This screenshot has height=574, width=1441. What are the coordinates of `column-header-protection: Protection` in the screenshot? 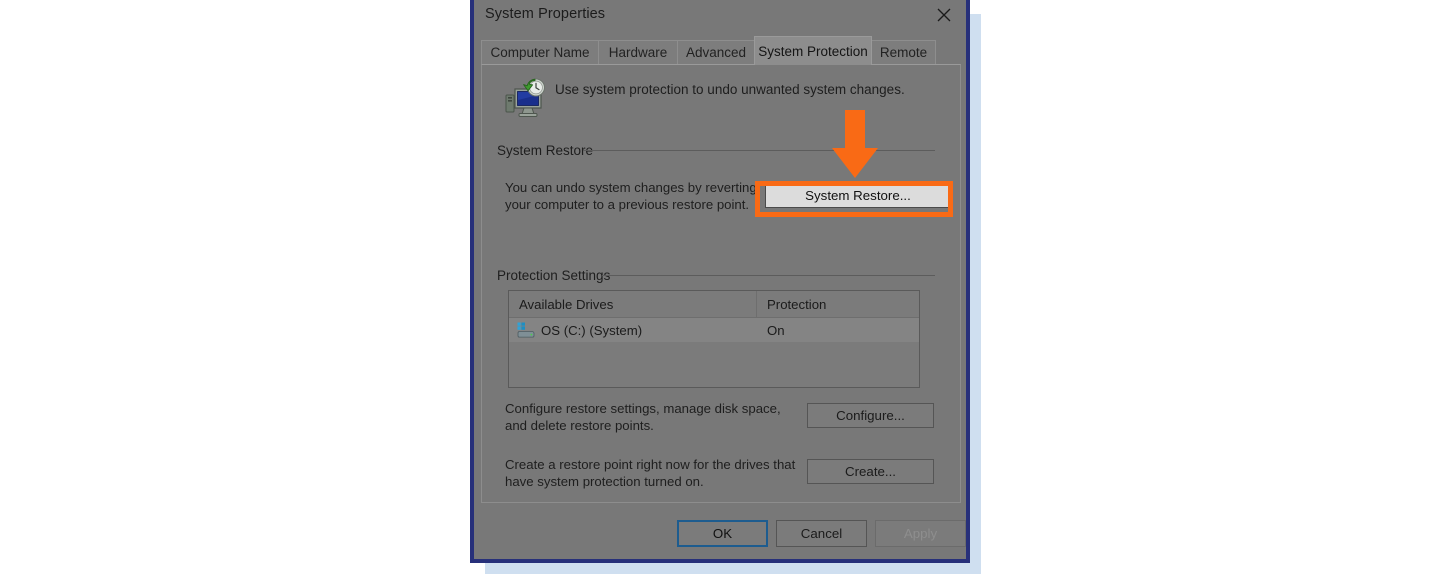 It's located at (838, 304).